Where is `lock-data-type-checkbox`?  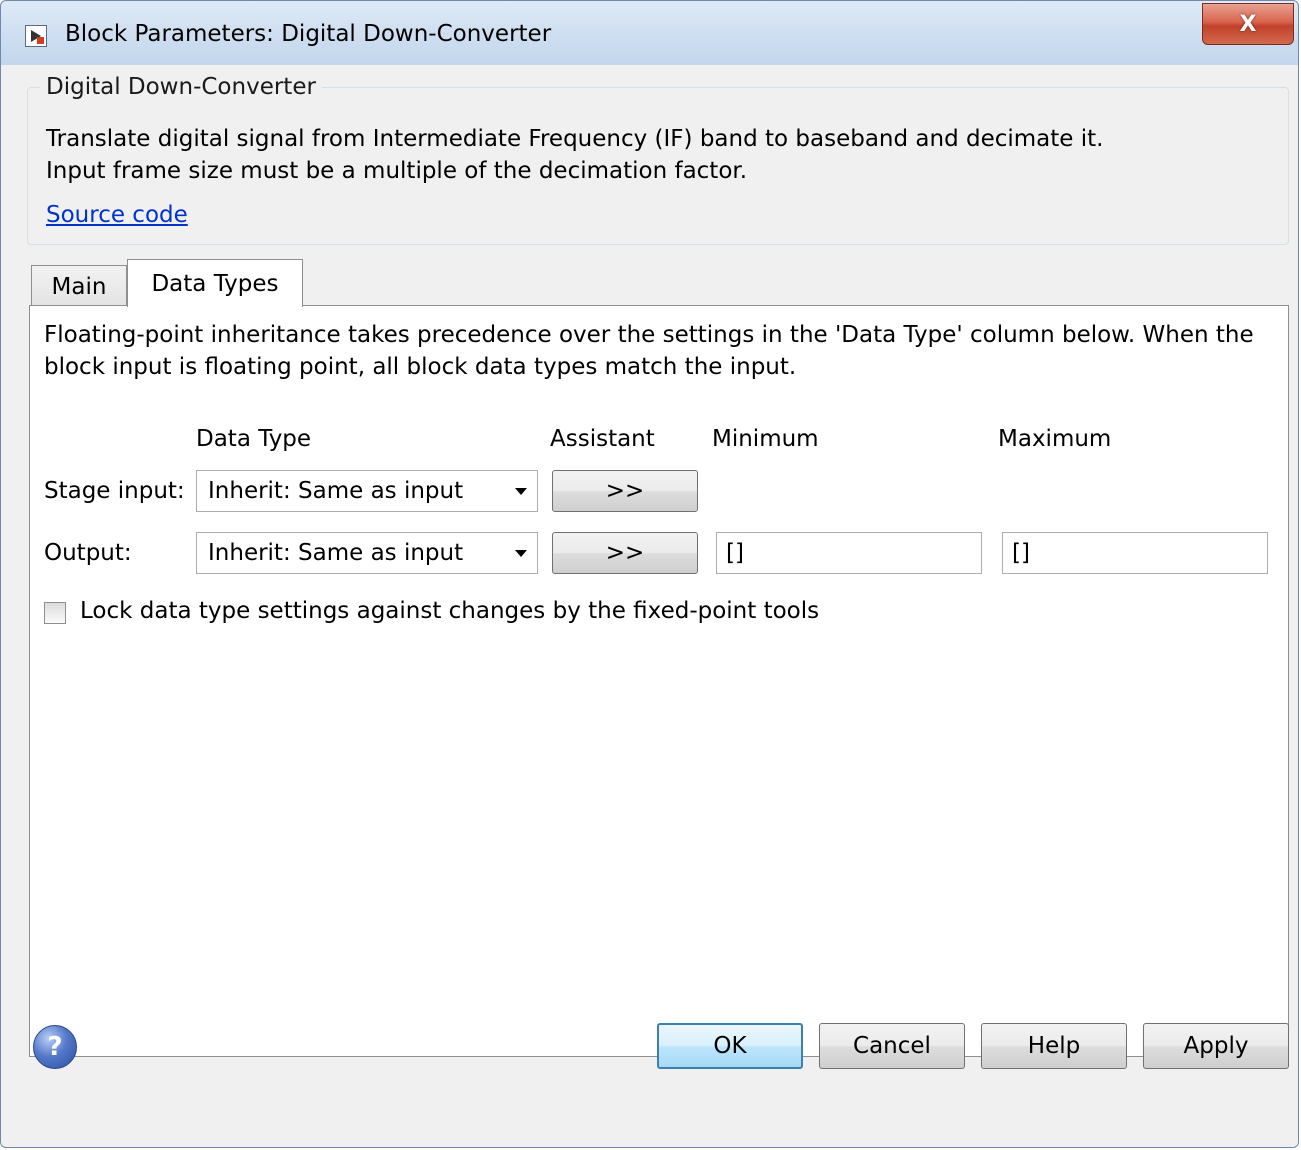 lock-data-type-checkbox is located at coordinates (55, 613).